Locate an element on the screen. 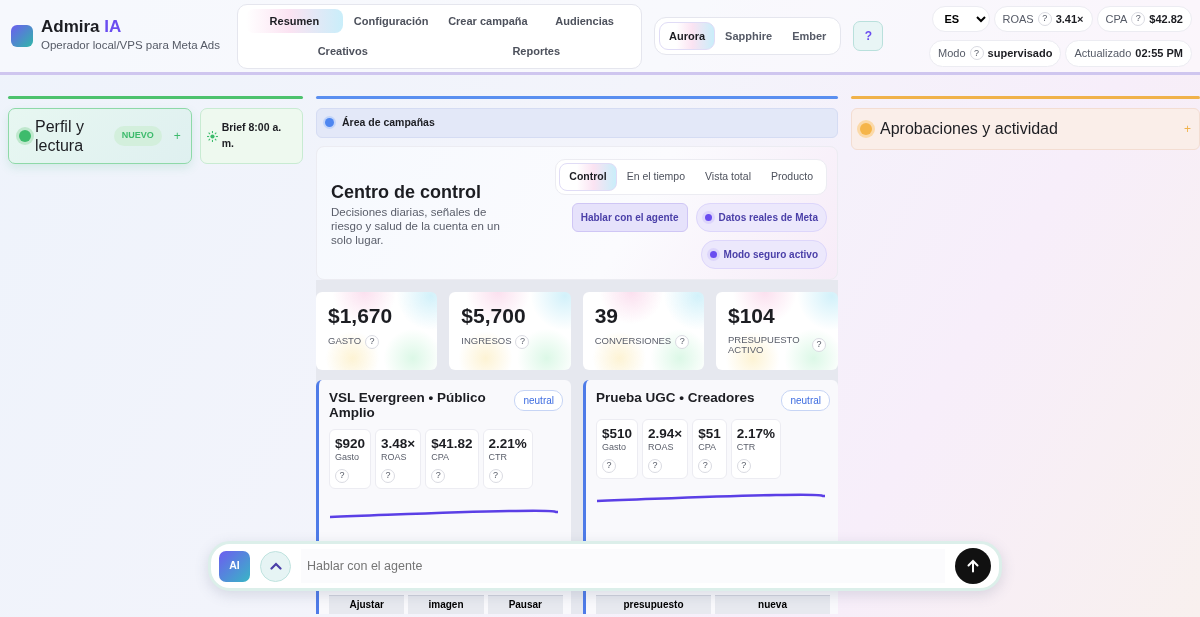 This screenshot has width=1200, height=617. pill-value: $42.82 is located at coordinates (1166, 19).